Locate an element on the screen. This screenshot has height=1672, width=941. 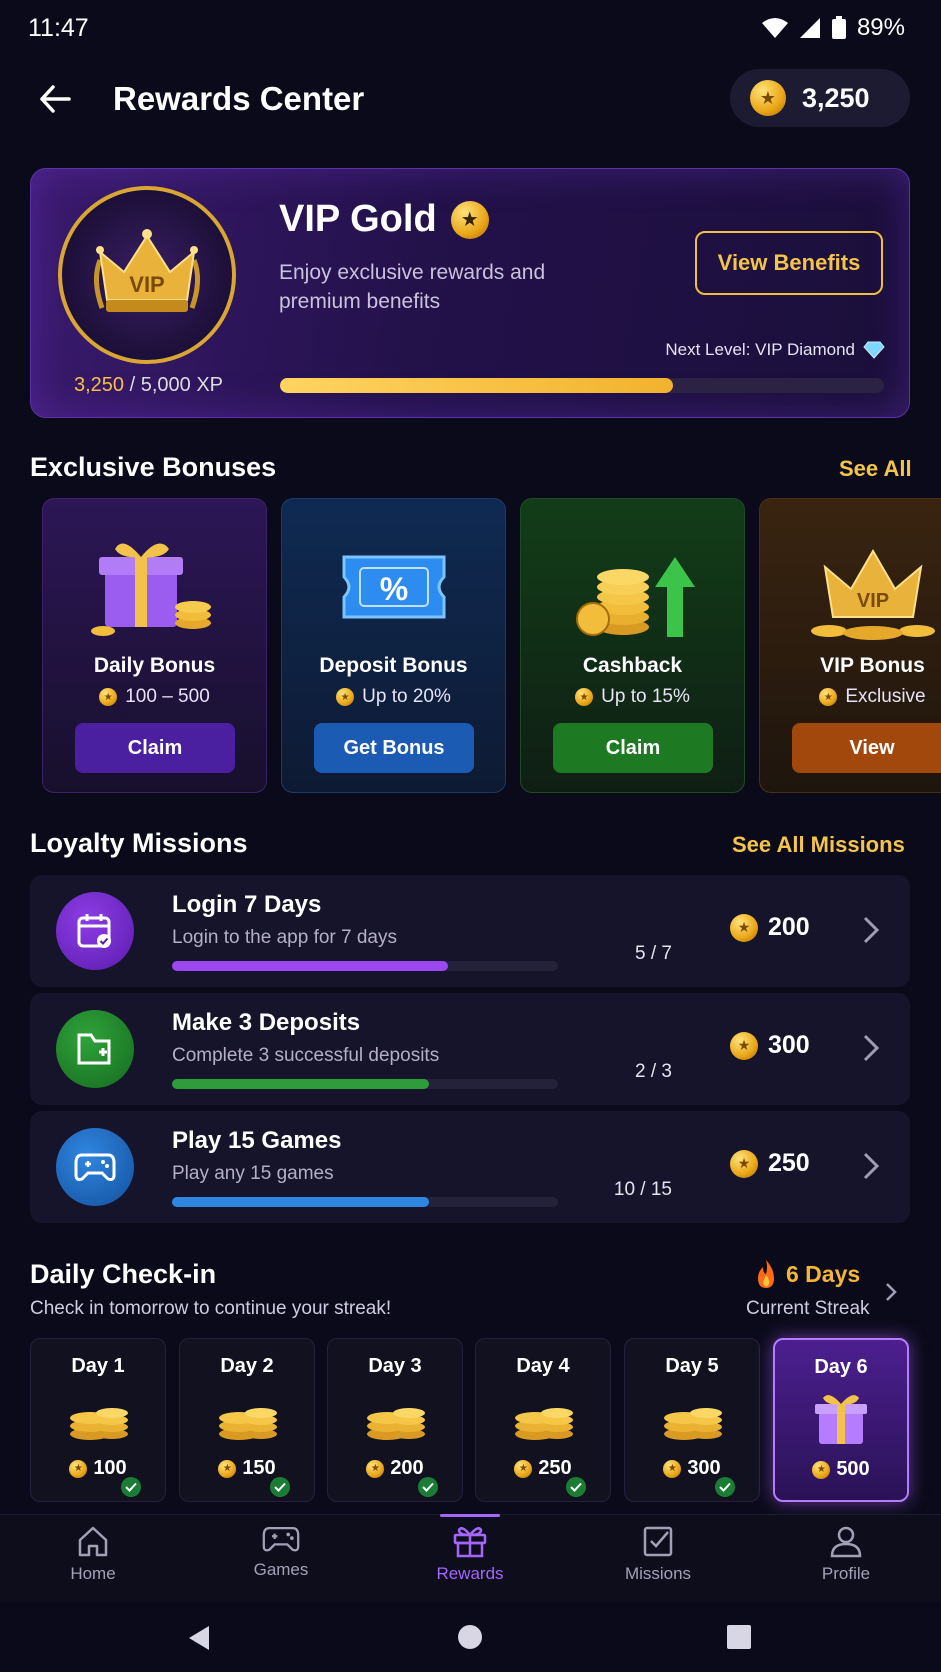
view-vip-bonus-button: View is located at coordinates (866, 748).